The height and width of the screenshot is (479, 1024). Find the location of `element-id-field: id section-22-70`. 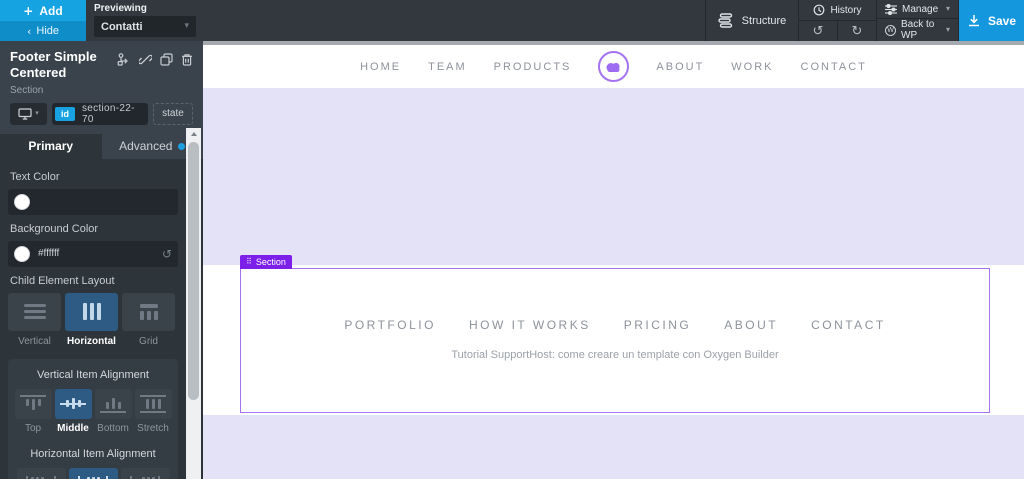

element-id-field: id section-22-70 is located at coordinates (100, 113).